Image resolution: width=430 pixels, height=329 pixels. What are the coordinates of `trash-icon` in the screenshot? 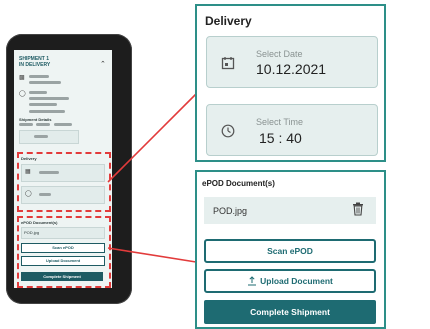 It's located at (358, 209).